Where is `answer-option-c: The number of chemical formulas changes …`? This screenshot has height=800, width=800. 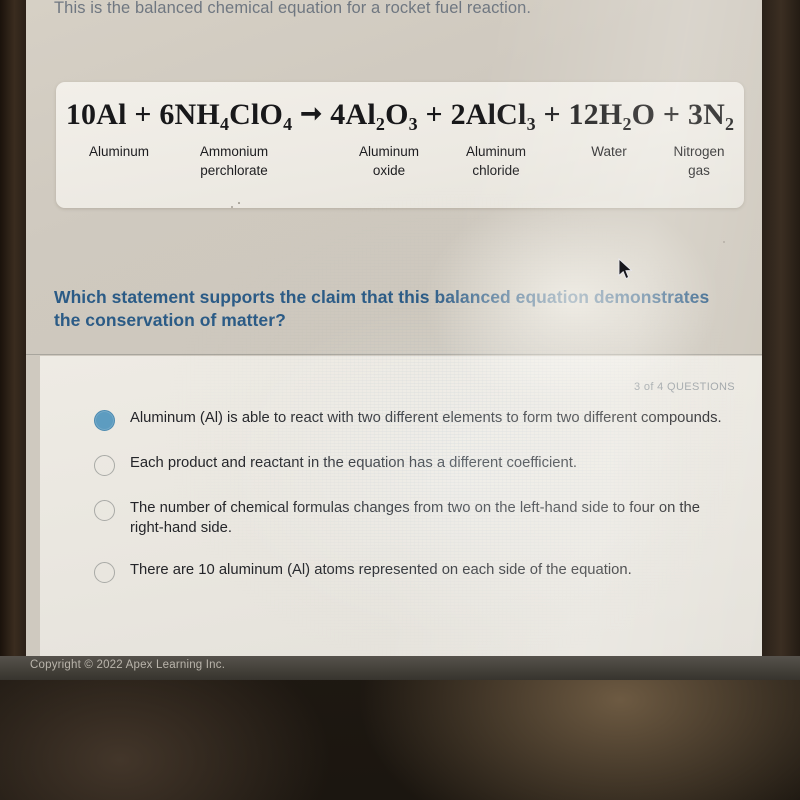
answer-option-c: The number of chemical formulas changes … is located at coordinates (414, 518).